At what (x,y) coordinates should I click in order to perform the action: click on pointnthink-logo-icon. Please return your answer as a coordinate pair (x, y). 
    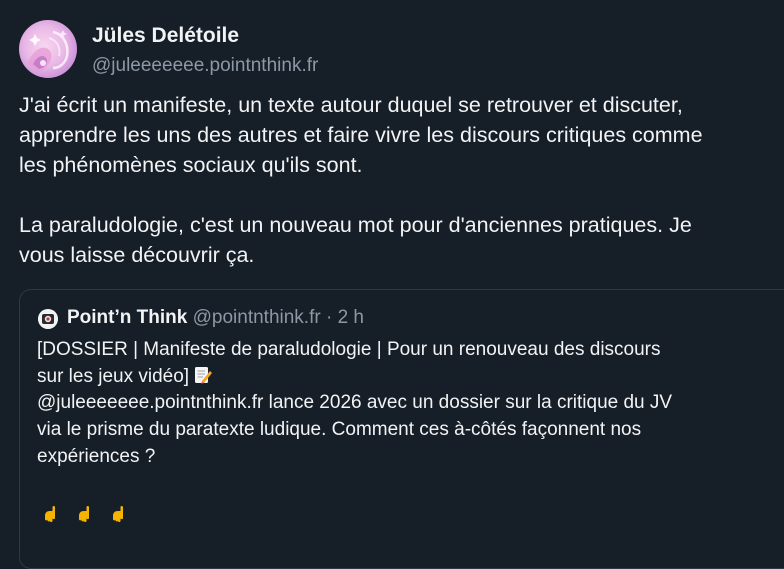
    Looking at the image, I should click on (48, 319).